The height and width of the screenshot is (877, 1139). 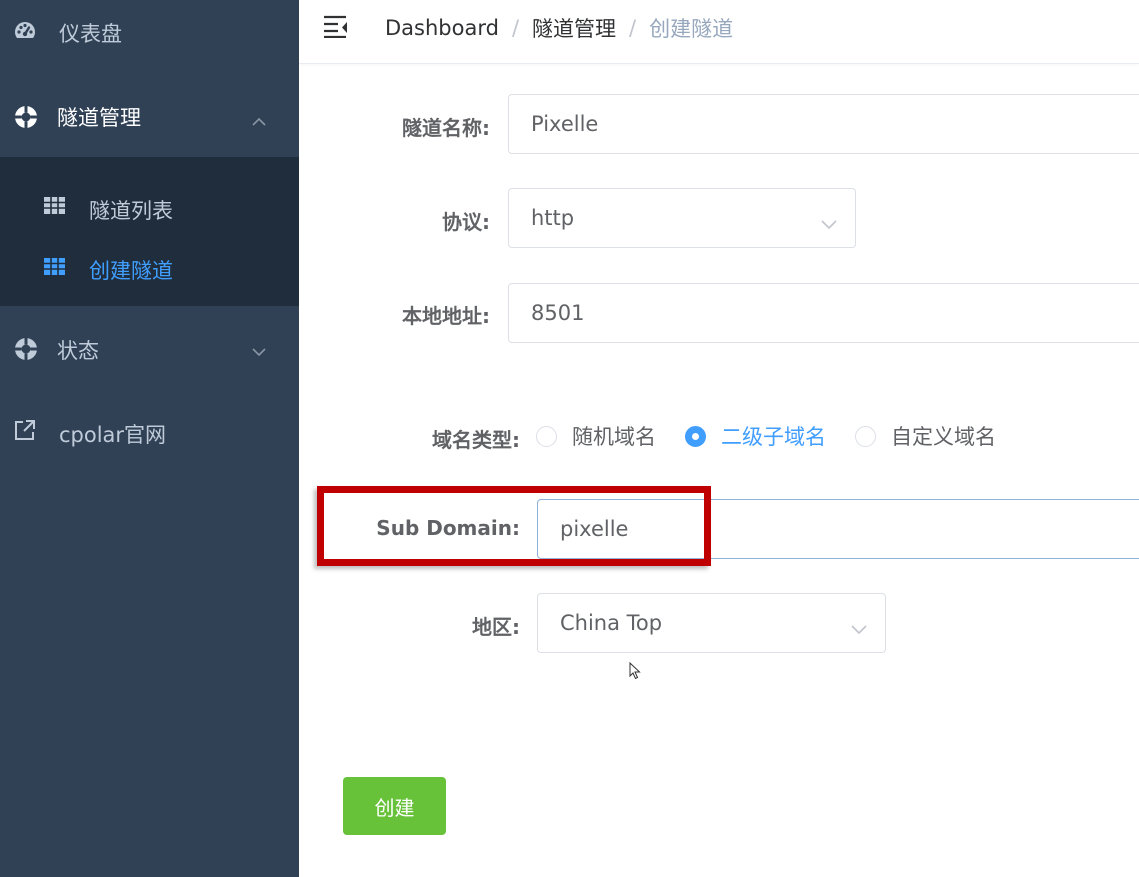 What do you see at coordinates (90, 34) in the screenshot?
I see `sidebar-item-label: 仪表盘` at bounding box center [90, 34].